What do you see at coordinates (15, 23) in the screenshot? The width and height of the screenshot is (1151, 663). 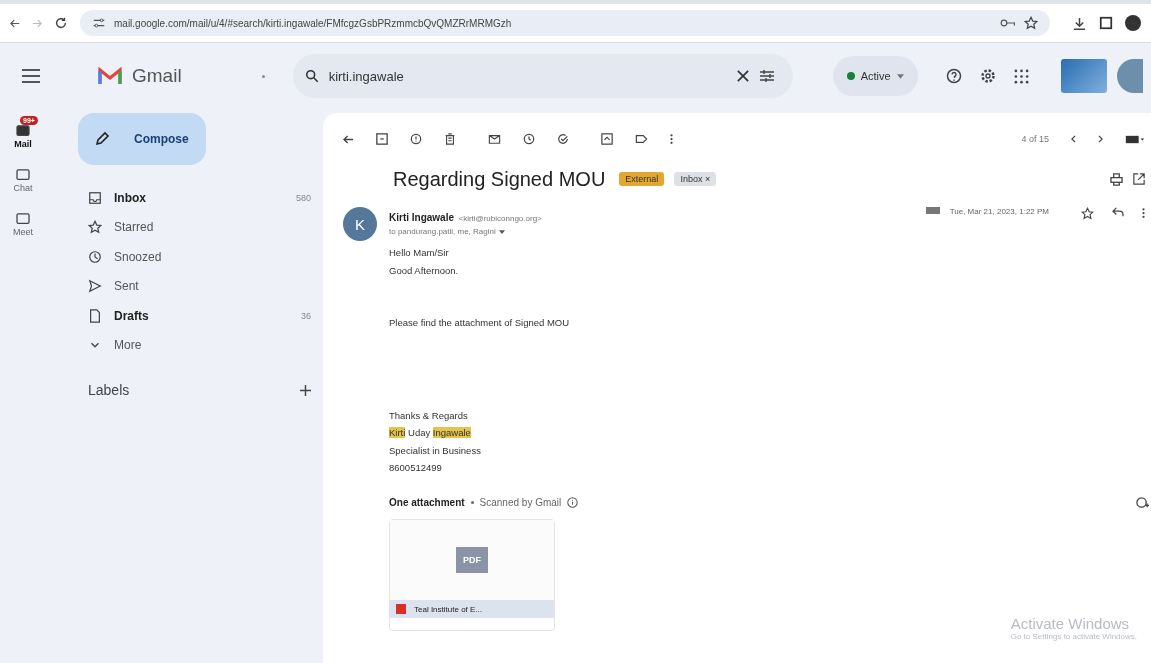 I see `back-icon` at bounding box center [15, 23].